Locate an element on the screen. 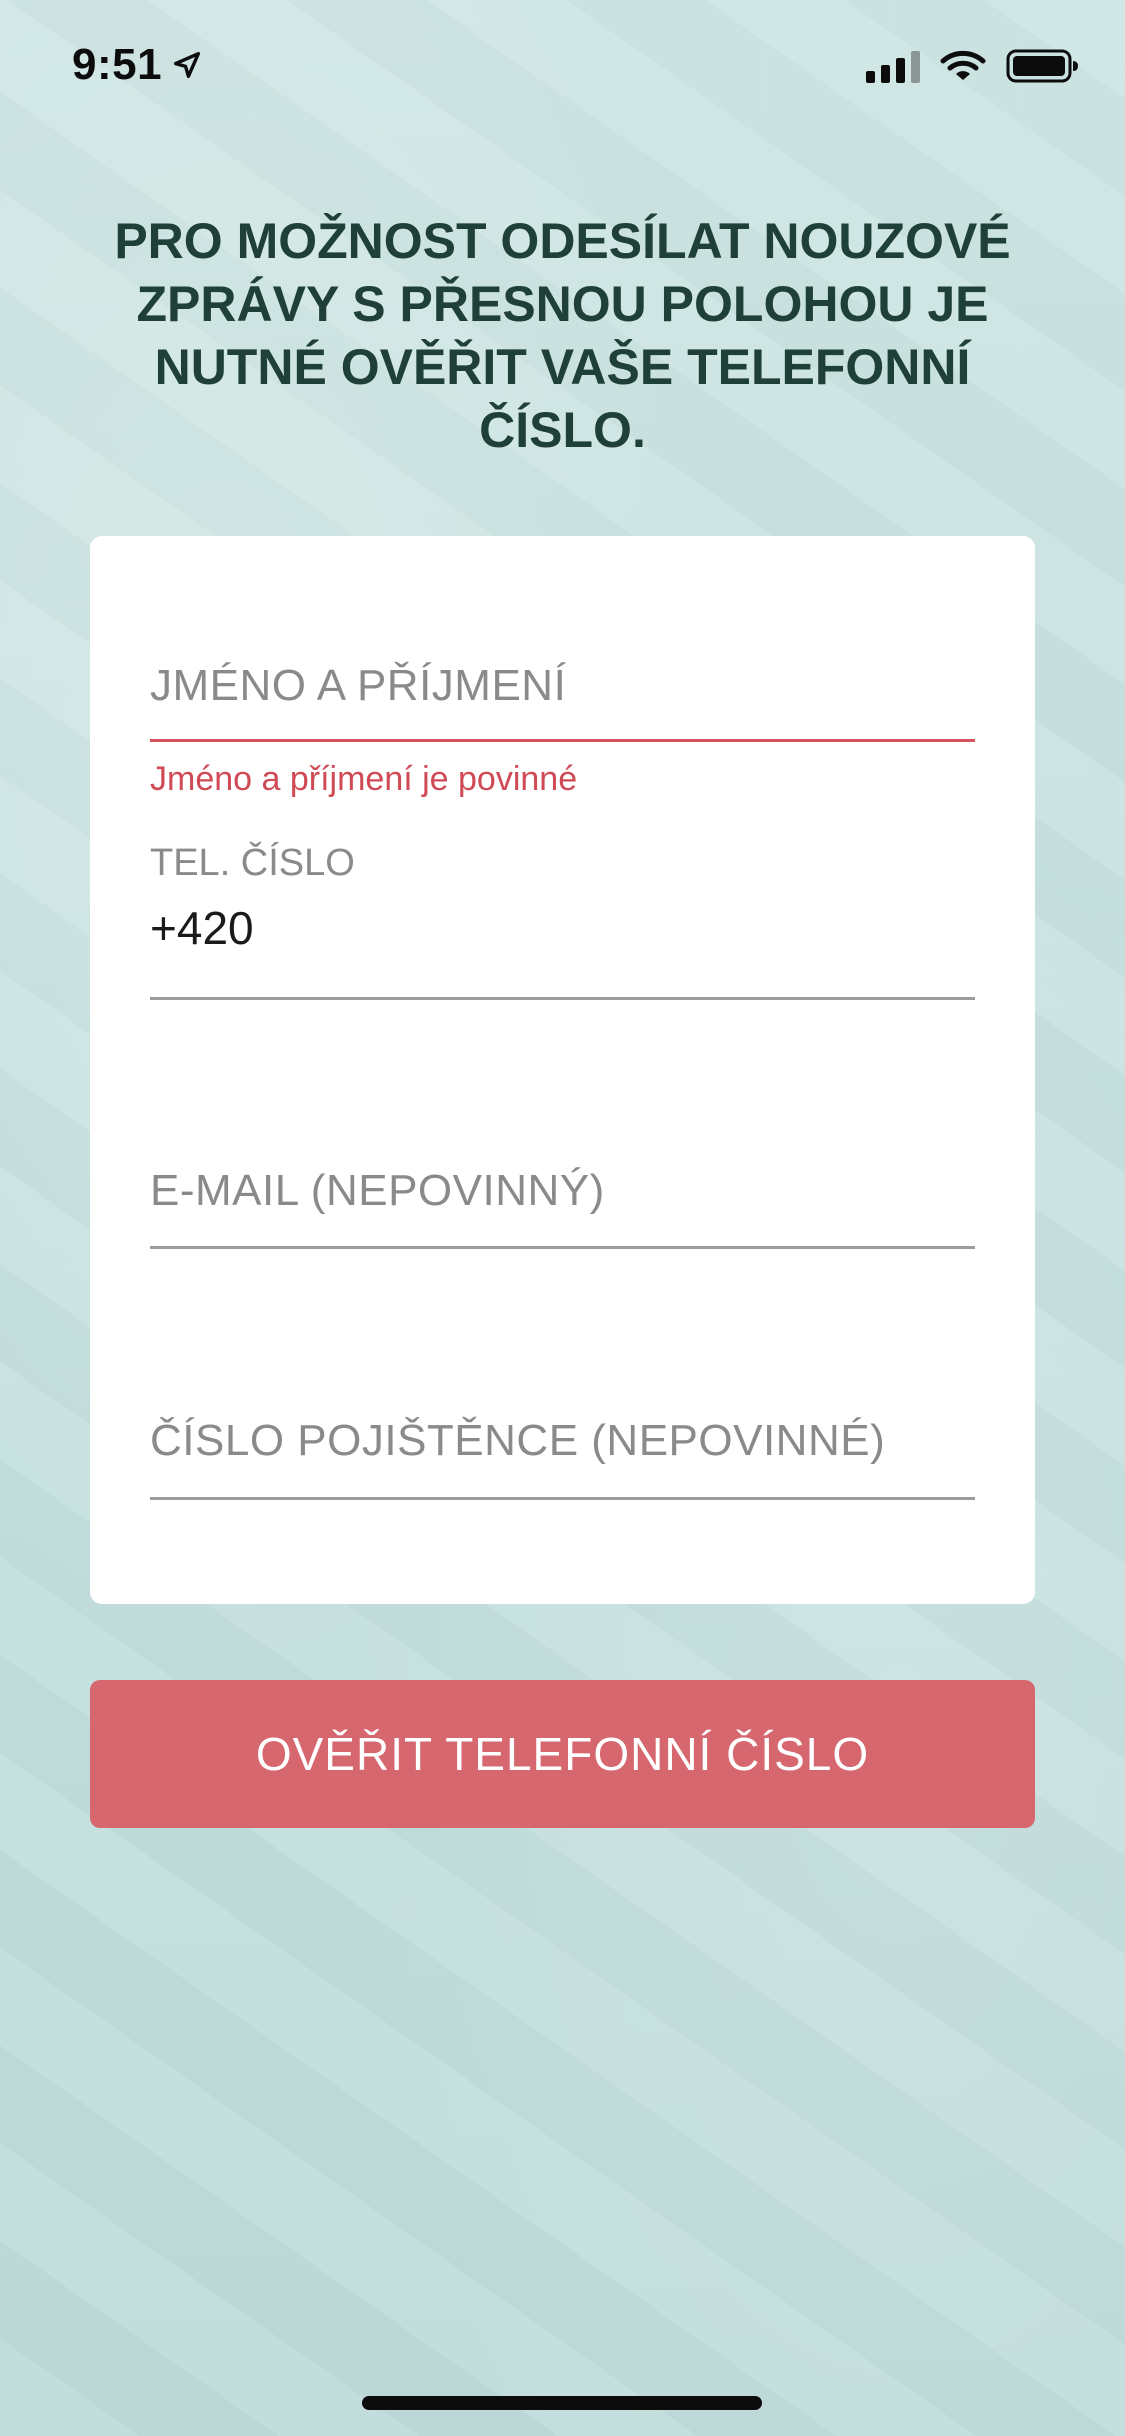 Image resolution: width=1125 pixels, height=2436 pixels. status-time: 9:51 is located at coordinates (117, 64).